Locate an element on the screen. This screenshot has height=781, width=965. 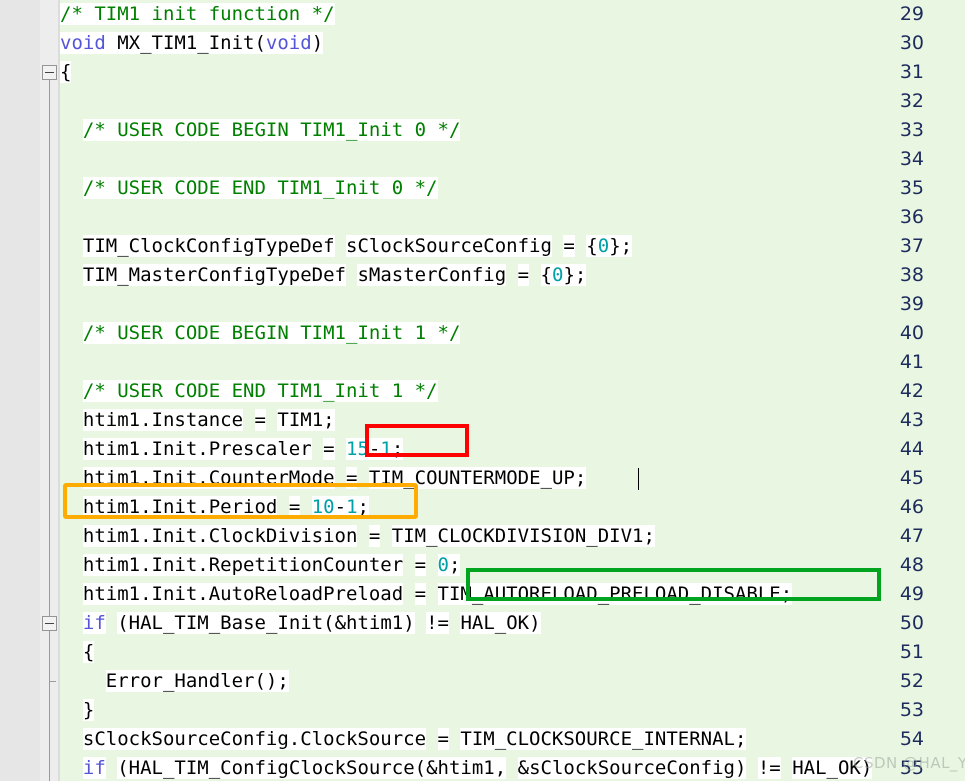
code-line-48: htim1.Init.RepetitionCounter = 0; is located at coordinates (260, 565).